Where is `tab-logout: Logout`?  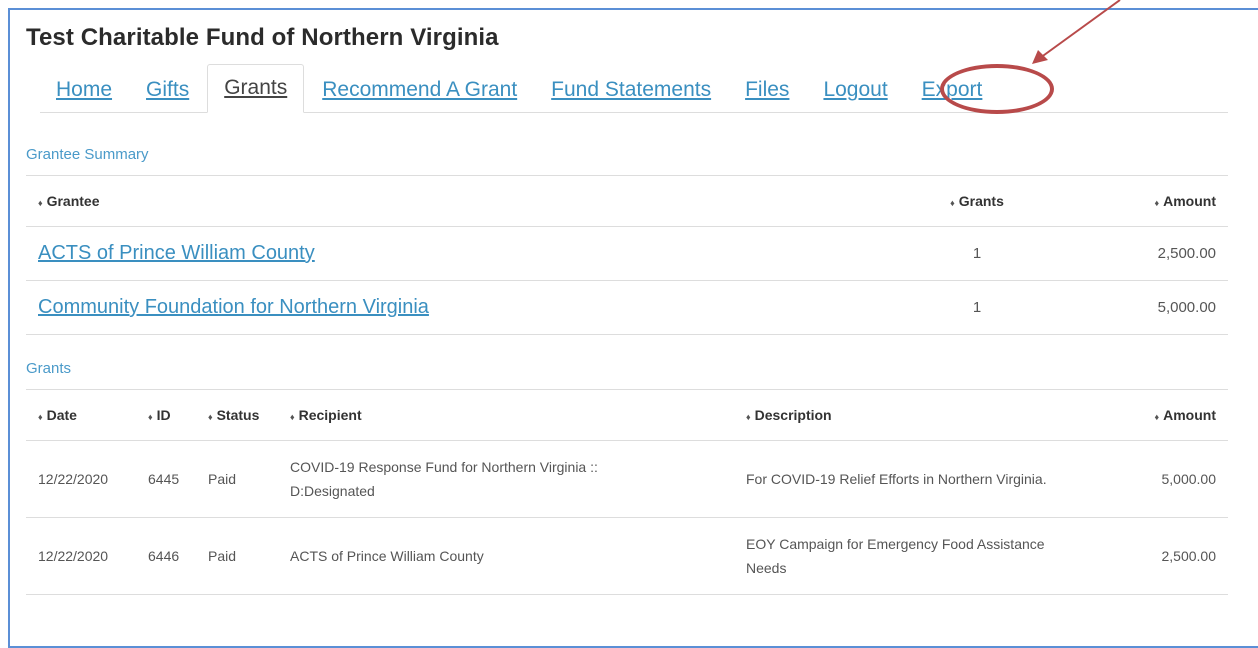
tab-logout: Logout is located at coordinates (855, 95).